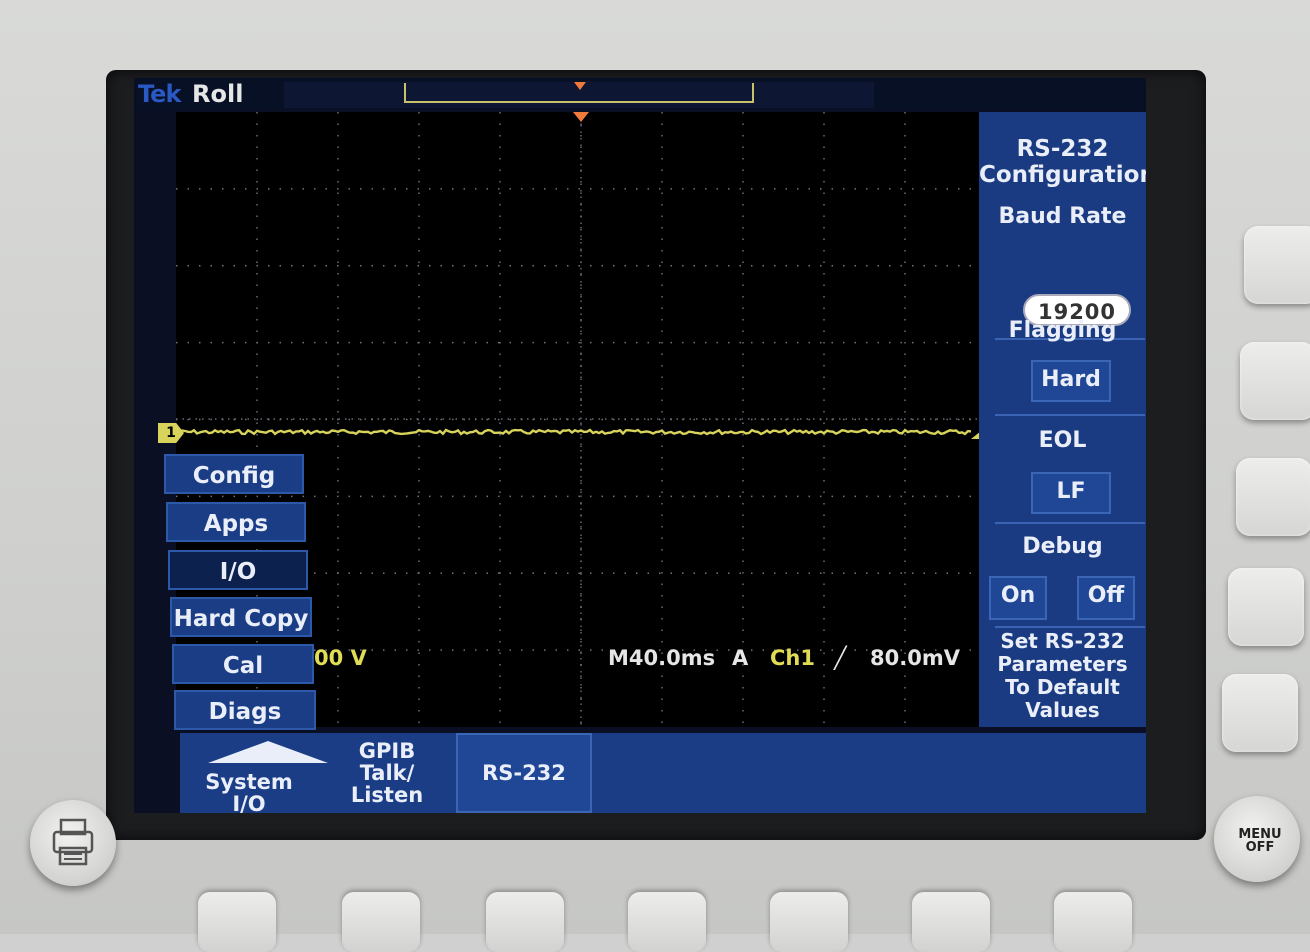 The width and height of the screenshot is (1310, 952). What do you see at coordinates (1062, 687) in the screenshot?
I see `set-default-line3: To Default` at bounding box center [1062, 687].